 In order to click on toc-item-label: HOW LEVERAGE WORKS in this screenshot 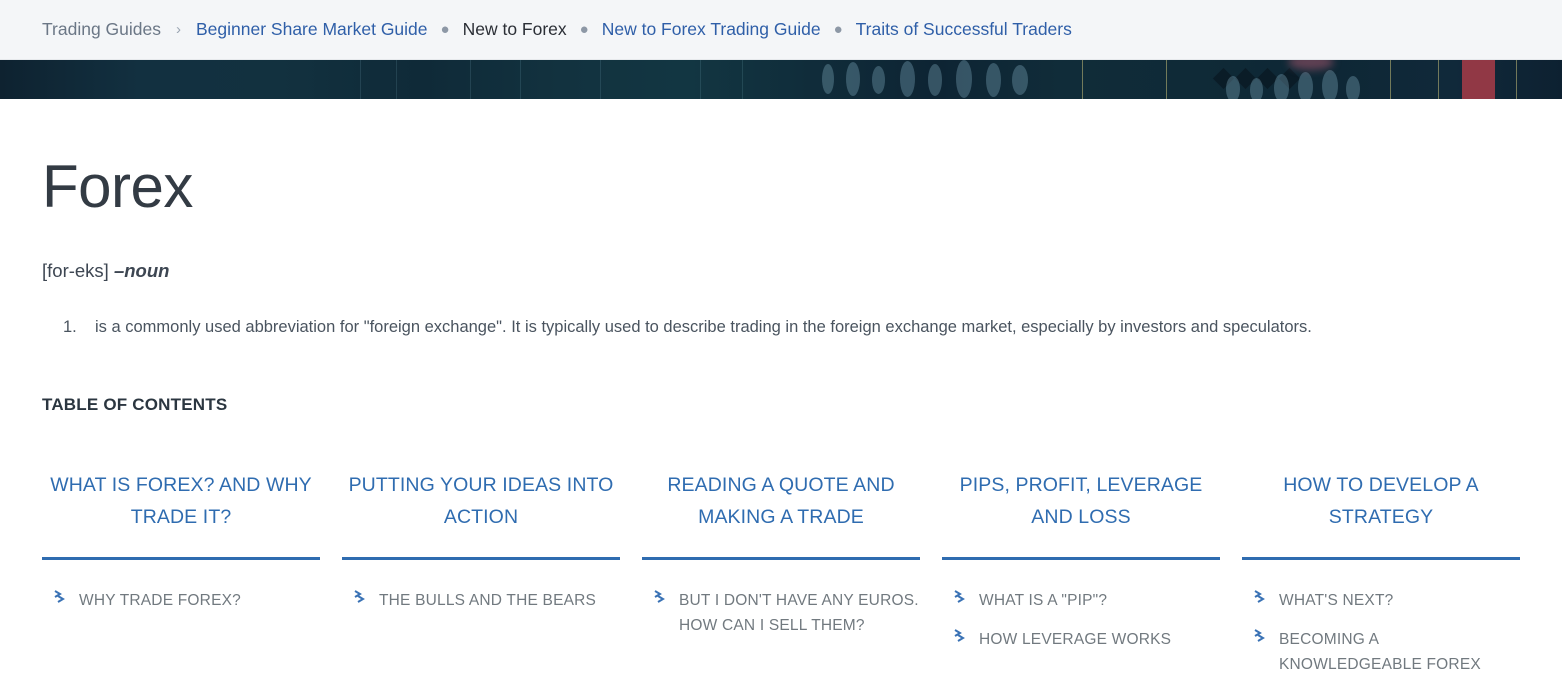, I will do `click(1075, 640)`.